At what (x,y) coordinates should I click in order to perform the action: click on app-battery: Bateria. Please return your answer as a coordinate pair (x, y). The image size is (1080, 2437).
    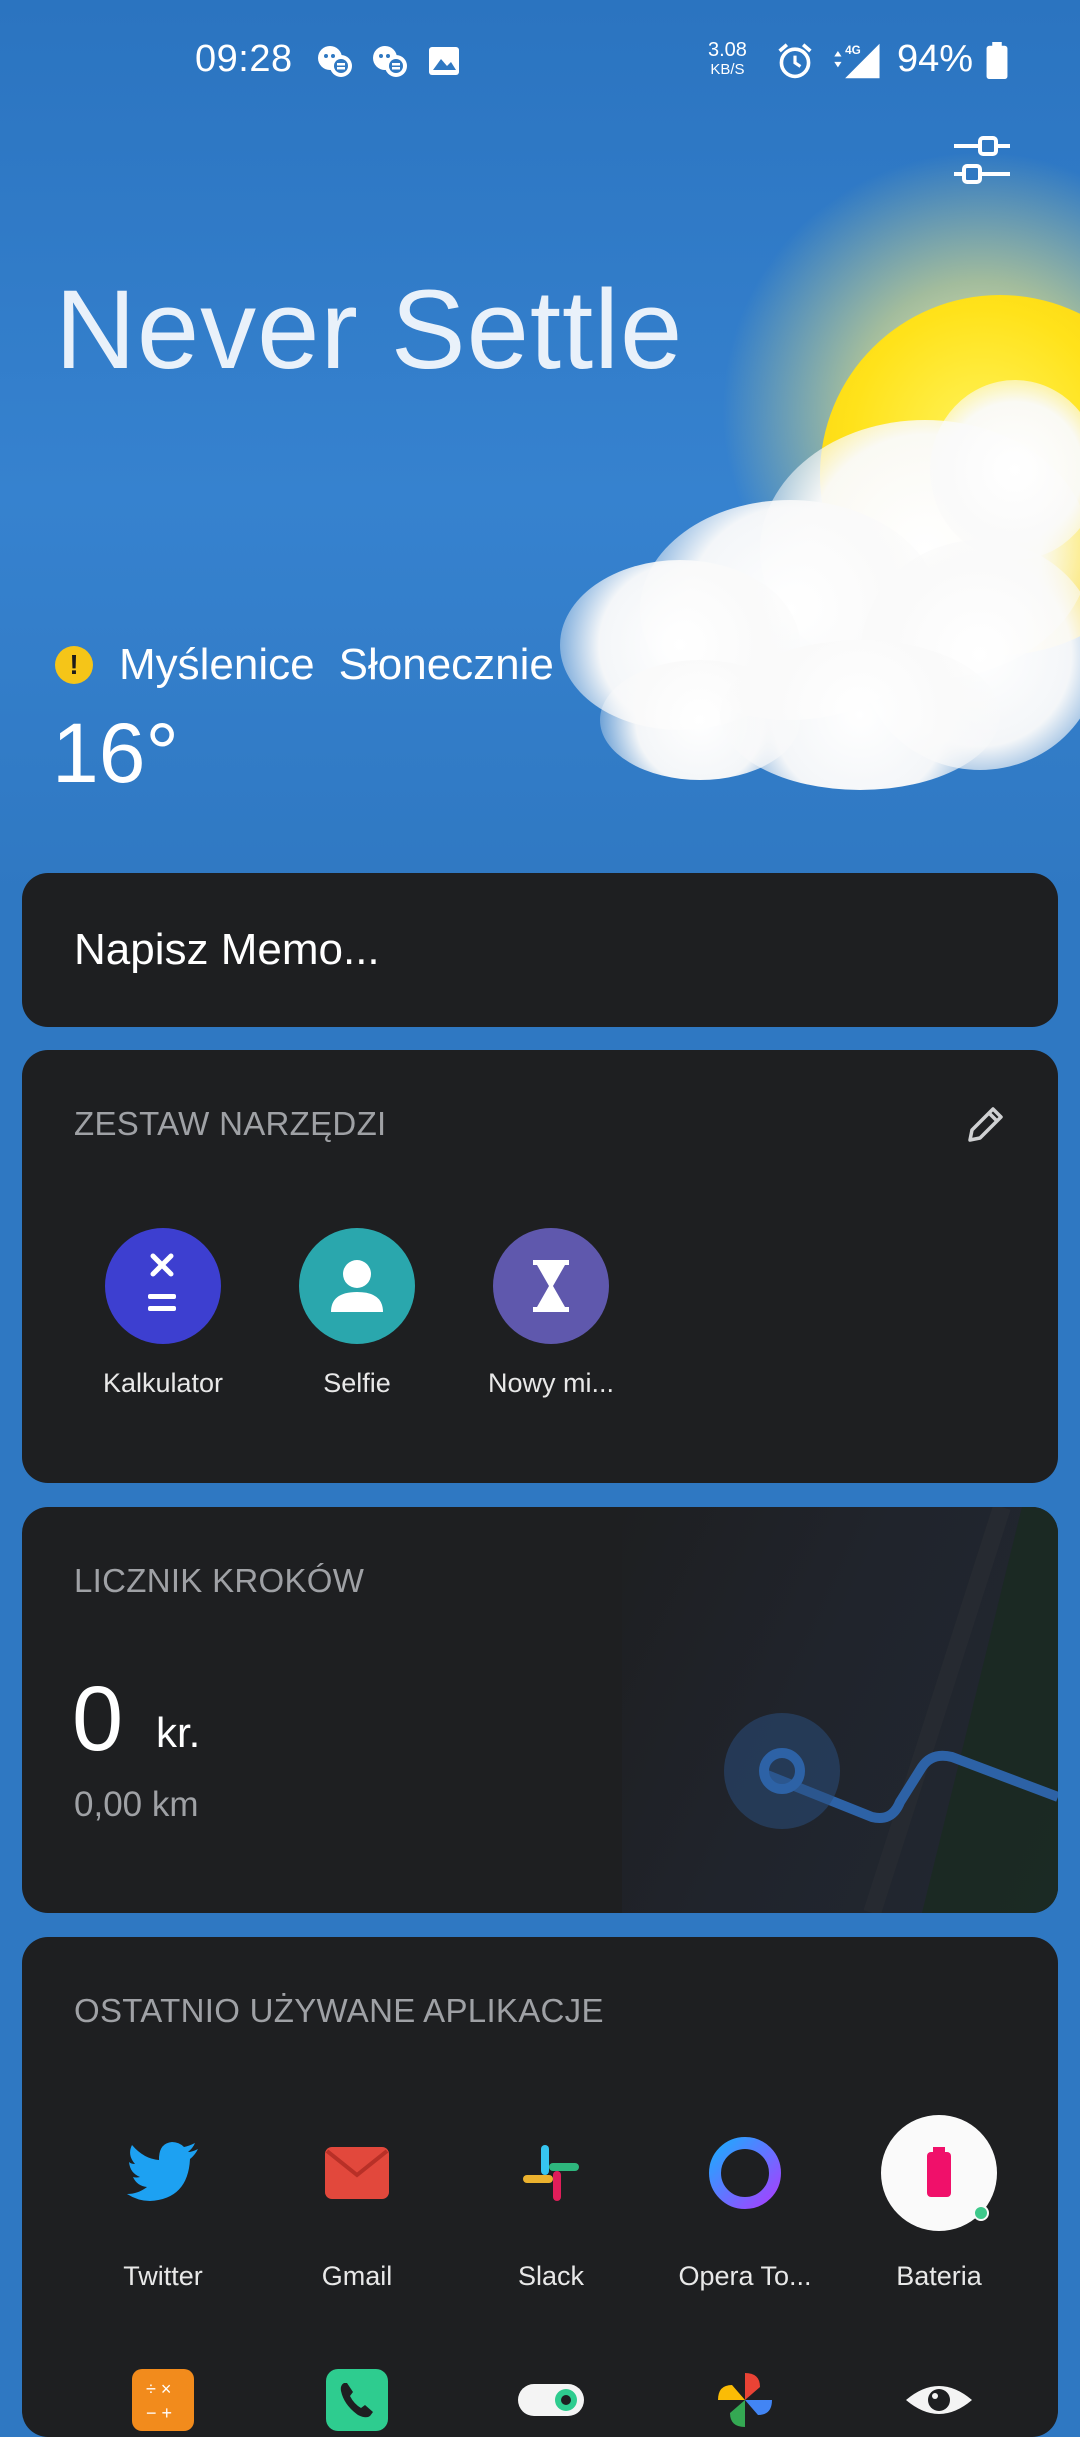
    Looking at the image, I should click on (939, 2203).